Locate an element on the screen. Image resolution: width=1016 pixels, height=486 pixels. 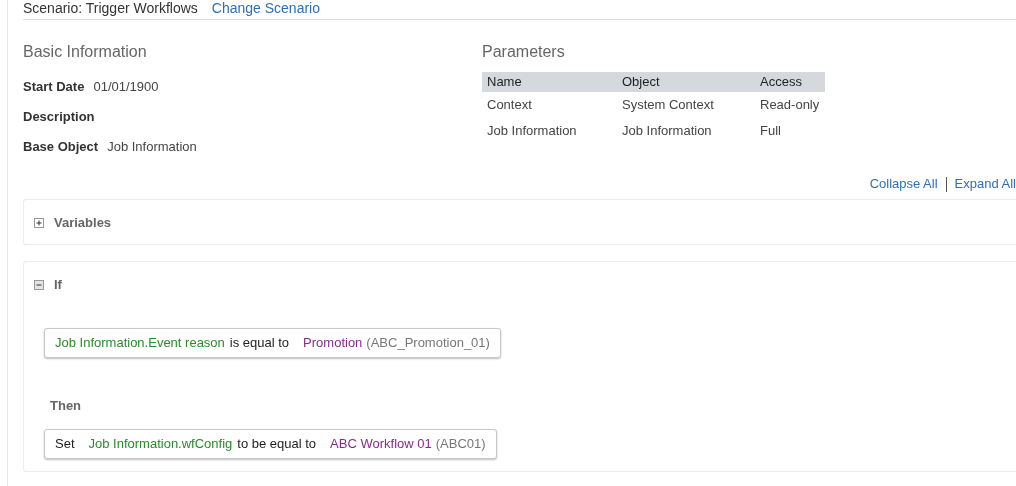
expand-all-link: Expand All is located at coordinates (985, 184).